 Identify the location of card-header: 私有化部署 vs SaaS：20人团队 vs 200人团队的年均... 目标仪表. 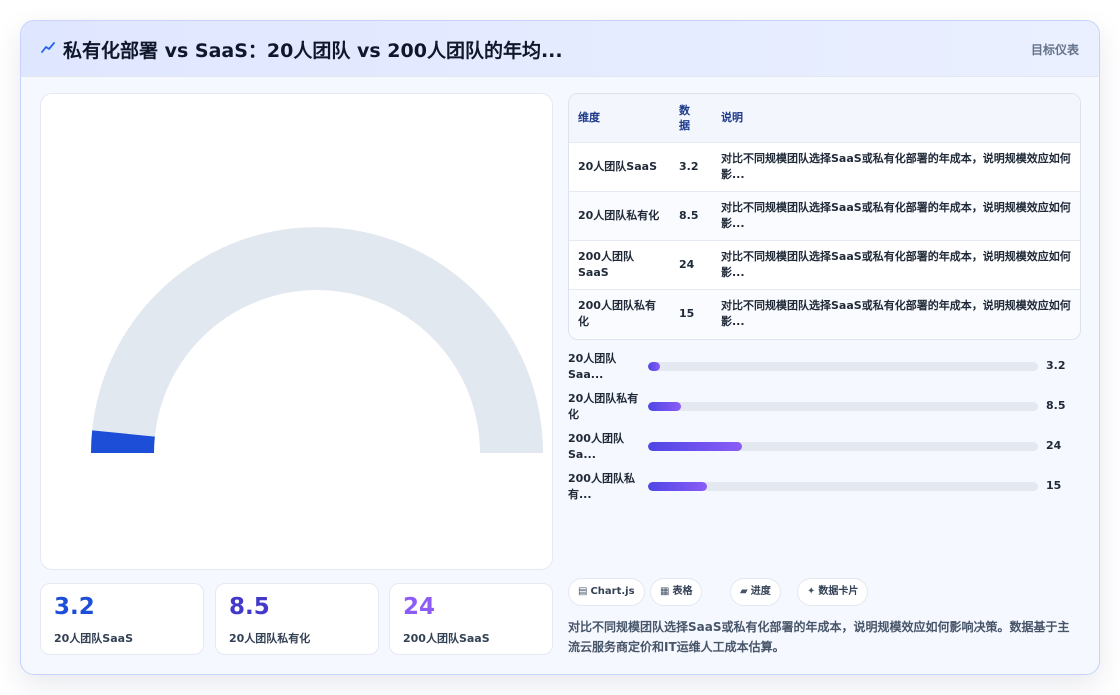
(560, 49).